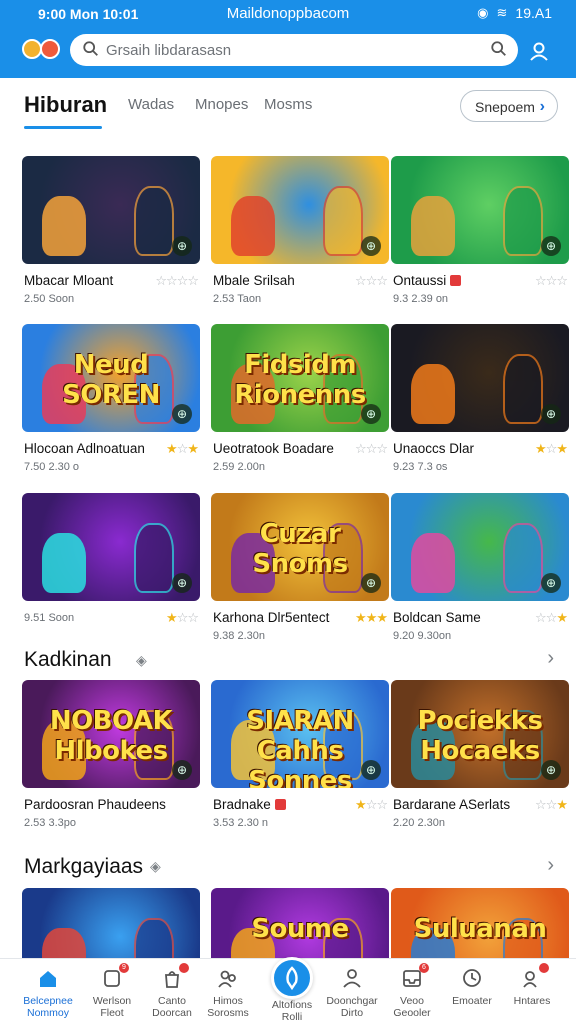  What do you see at coordinates (544, 968) in the screenshot?
I see `notification-badge` at bounding box center [544, 968].